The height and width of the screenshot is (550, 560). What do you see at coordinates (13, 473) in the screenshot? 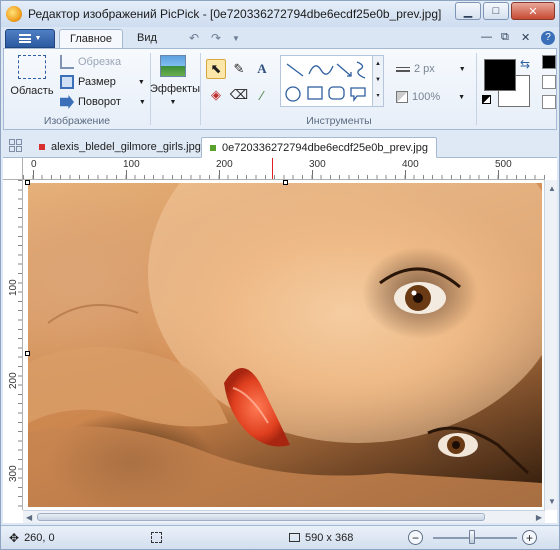
I see `ruler-label: 300` at bounding box center [13, 473].